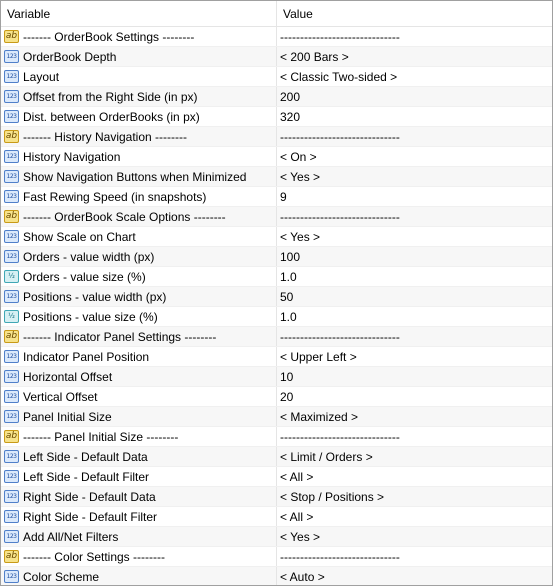 The width and height of the screenshot is (553, 586). I want to click on table-row: 123 OrderBook Depth < 200 Bars >, so click(276, 57).